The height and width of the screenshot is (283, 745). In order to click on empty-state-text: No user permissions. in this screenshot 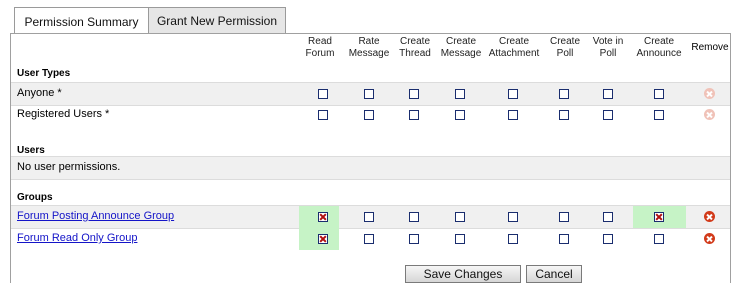, I will do `click(69, 167)`.